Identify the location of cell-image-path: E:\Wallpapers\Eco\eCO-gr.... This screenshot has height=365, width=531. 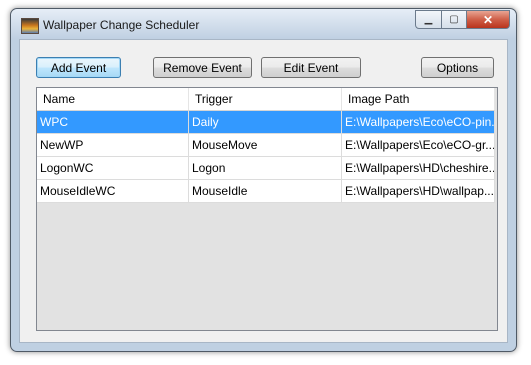
(418, 145).